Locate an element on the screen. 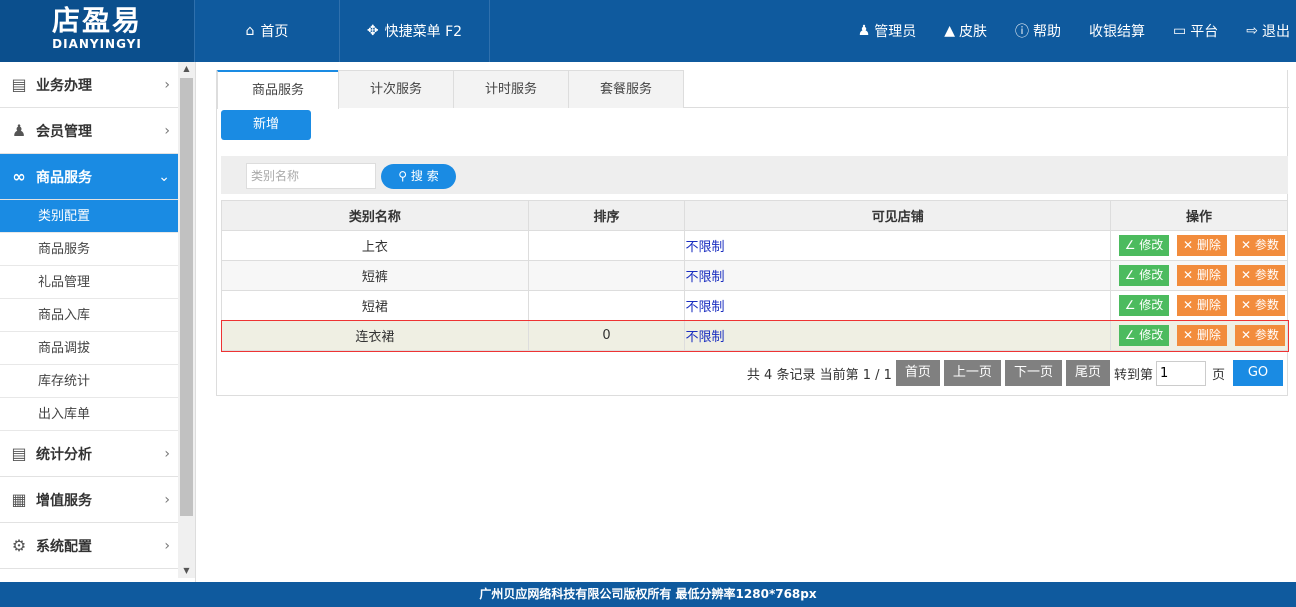  sidebar-sub-transfer: 商品调拔 is located at coordinates (89, 348).